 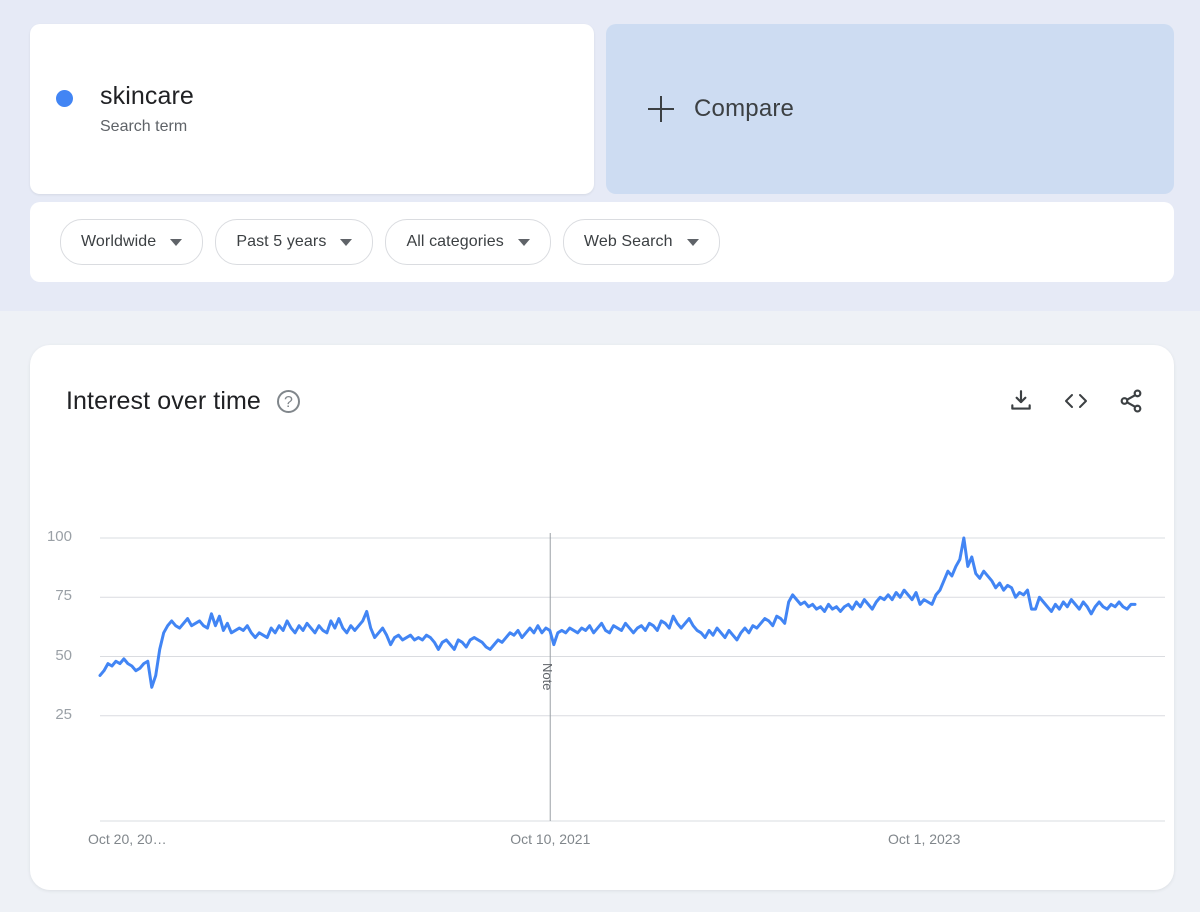 What do you see at coordinates (890, 109) in the screenshot?
I see `compare-button: Compare` at bounding box center [890, 109].